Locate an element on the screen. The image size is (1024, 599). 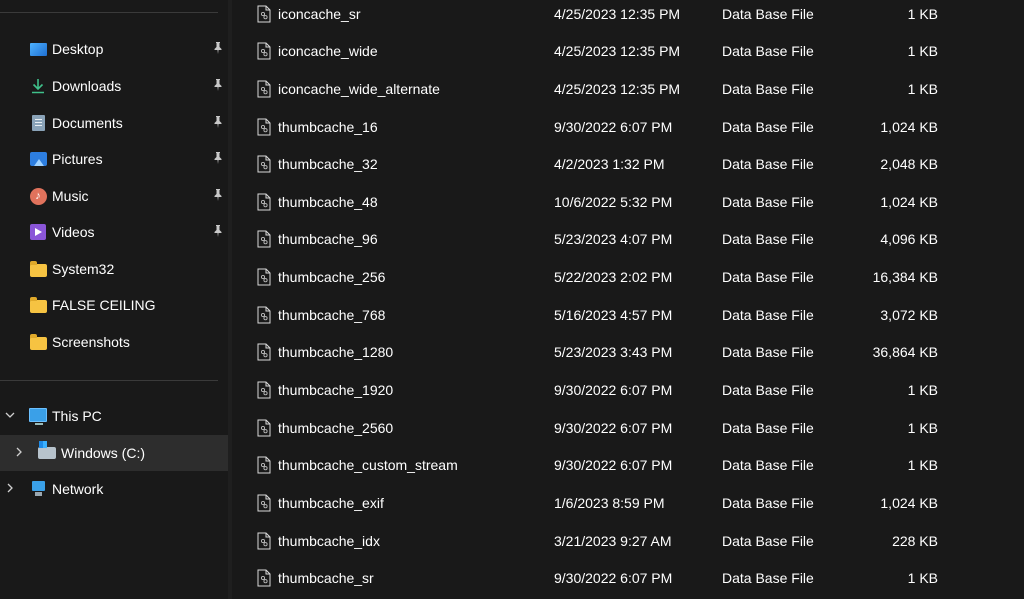
file-date-modified: 5/23/2023 3:43 PM is located at coordinates (613, 352).